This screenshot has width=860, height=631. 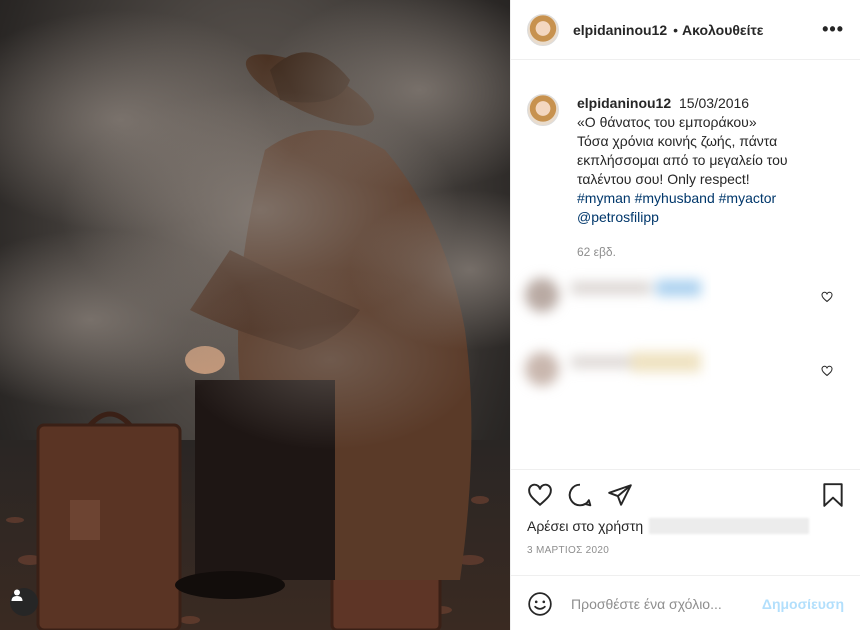 I want to click on person-icon, so click(x=17, y=595).